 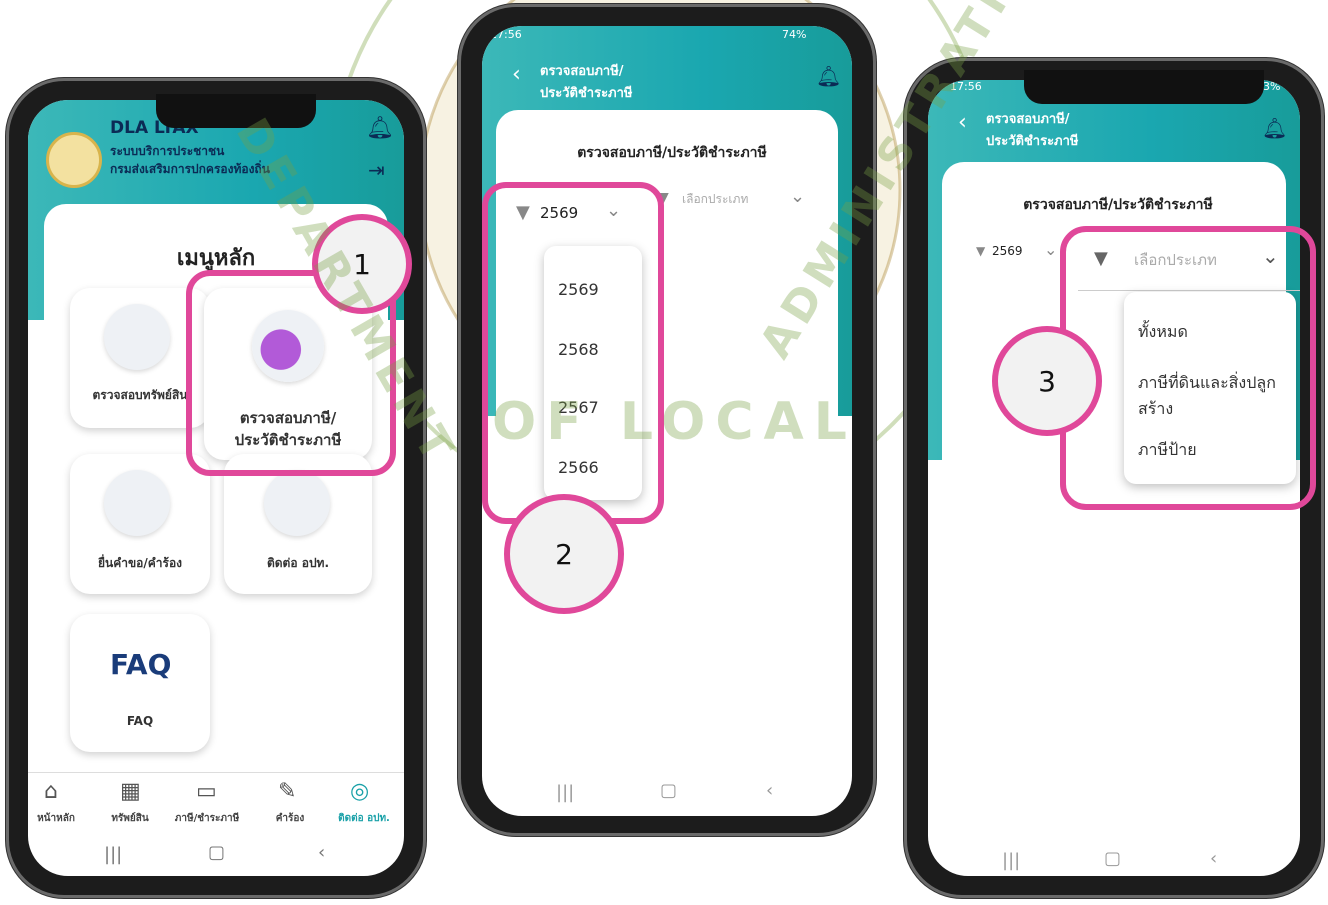 What do you see at coordinates (1047, 381) in the screenshot?
I see `step-badge-3: 3` at bounding box center [1047, 381].